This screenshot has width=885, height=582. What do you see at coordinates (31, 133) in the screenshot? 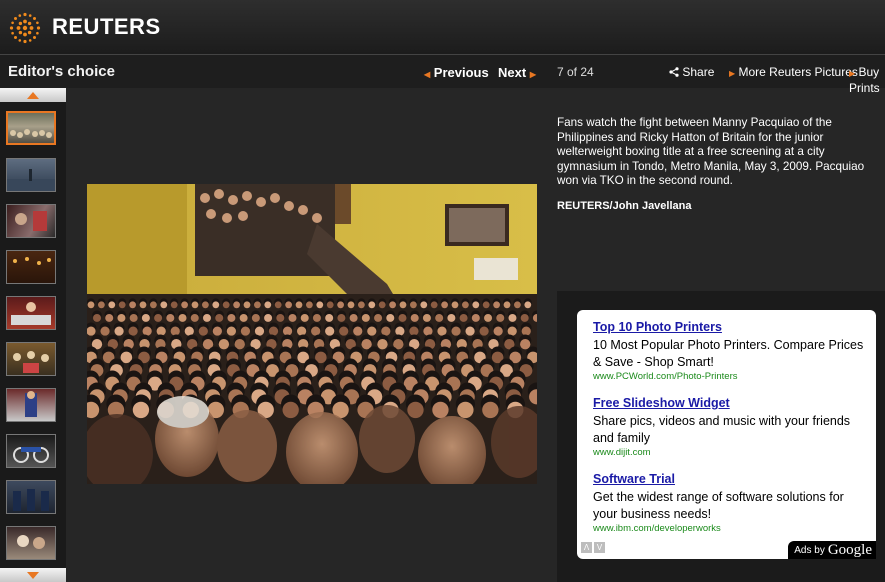
I see `crowd-thumbnail-icon` at bounding box center [31, 133].